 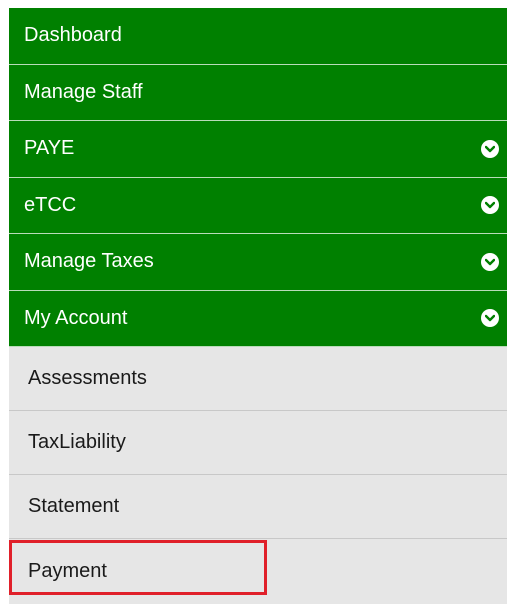 I want to click on menu-item-dashboard: Dashboard, so click(x=258, y=36).